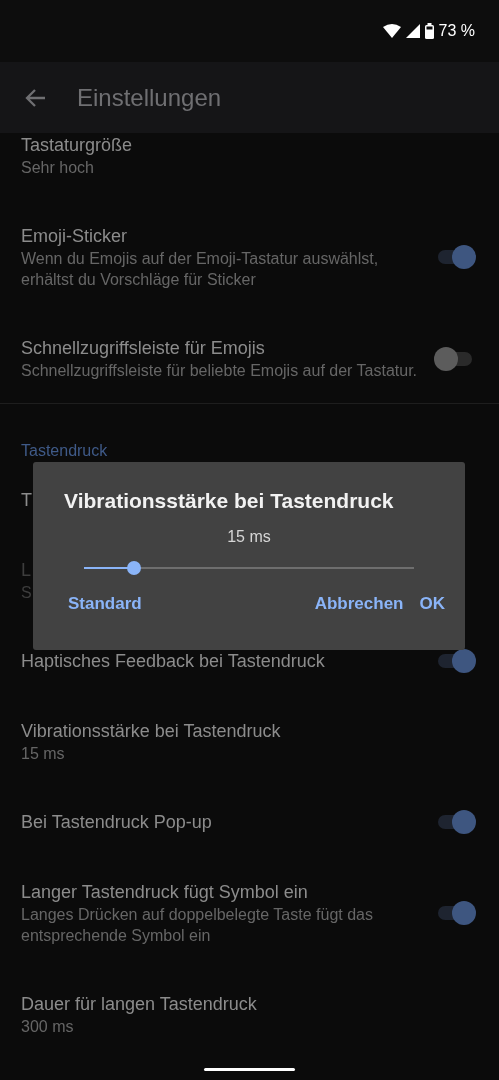  I want to click on setting-title: Bei Tastendruck Pop-up, so click(116, 822).